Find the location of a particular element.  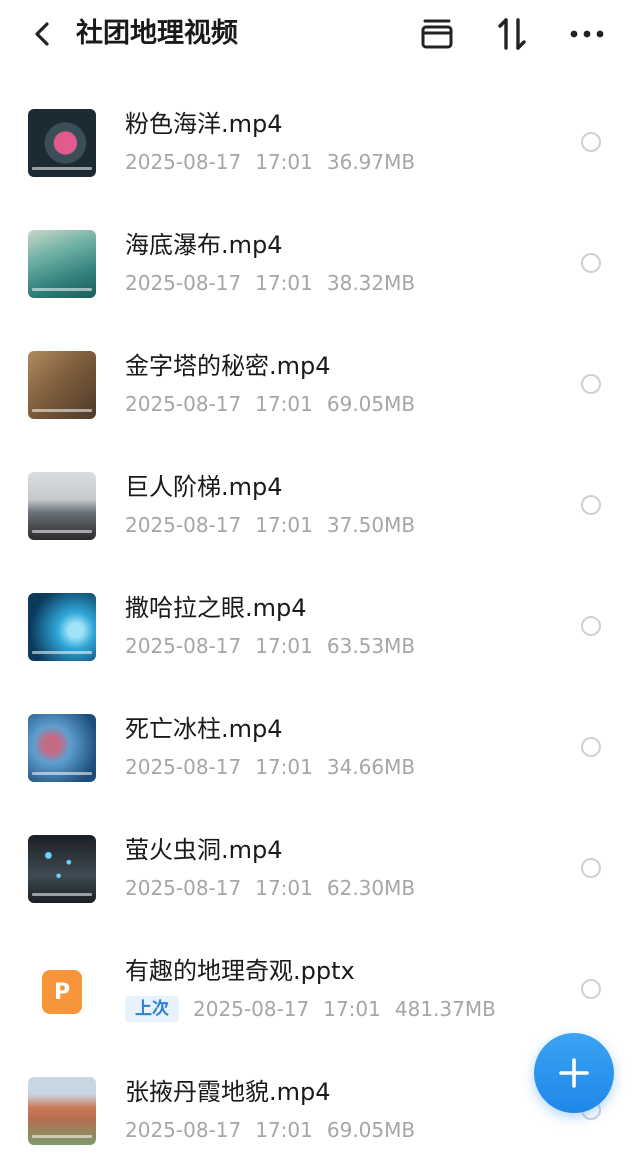

file-size: 63.53MB is located at coordinates (371, 646).